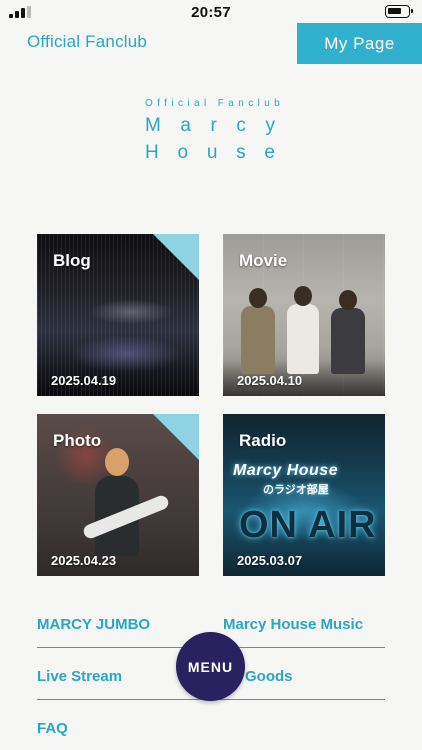 This screenshot has height=750, width=422. What do you see at coordinates (359, 43) in the screenshot?
I see `my-page-button: My Page` at bounding box center [359, 43].